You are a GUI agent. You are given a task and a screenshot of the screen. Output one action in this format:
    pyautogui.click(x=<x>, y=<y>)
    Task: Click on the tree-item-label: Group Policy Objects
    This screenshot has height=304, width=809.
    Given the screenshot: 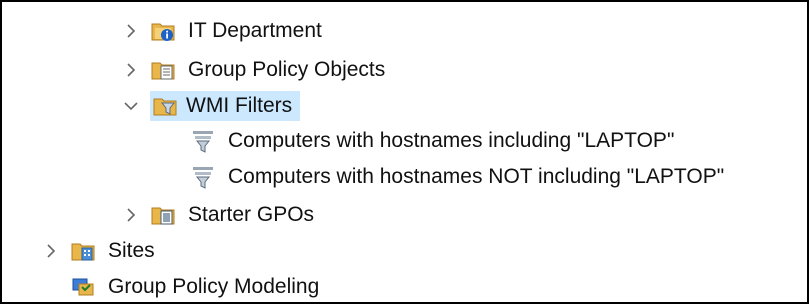 What is the action you would take?
    pyautogui.click(x=287, y=69)
    